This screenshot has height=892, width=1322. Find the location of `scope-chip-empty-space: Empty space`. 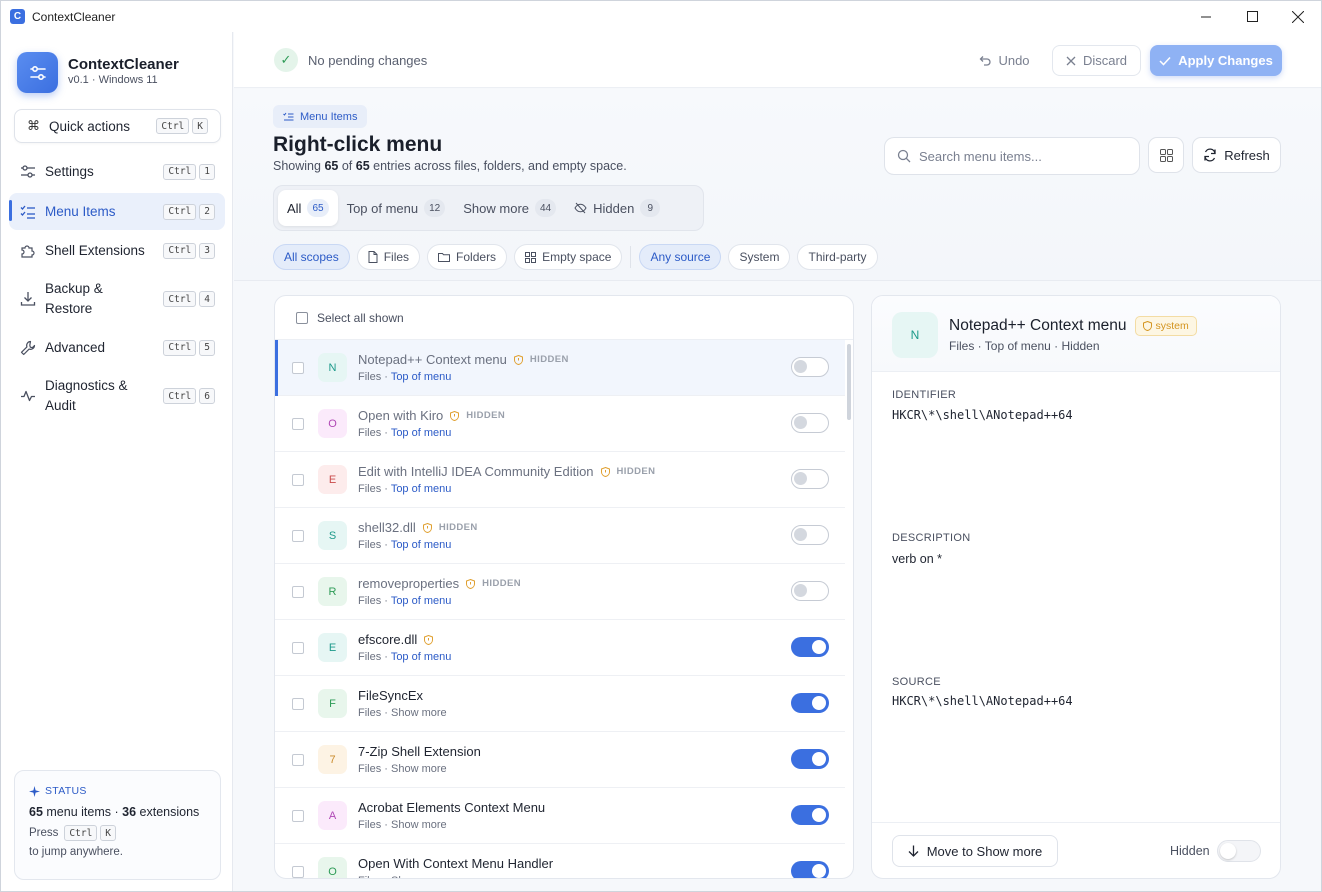

scope-chip-empty-space: Empty space is located at coordinates (568, 257).